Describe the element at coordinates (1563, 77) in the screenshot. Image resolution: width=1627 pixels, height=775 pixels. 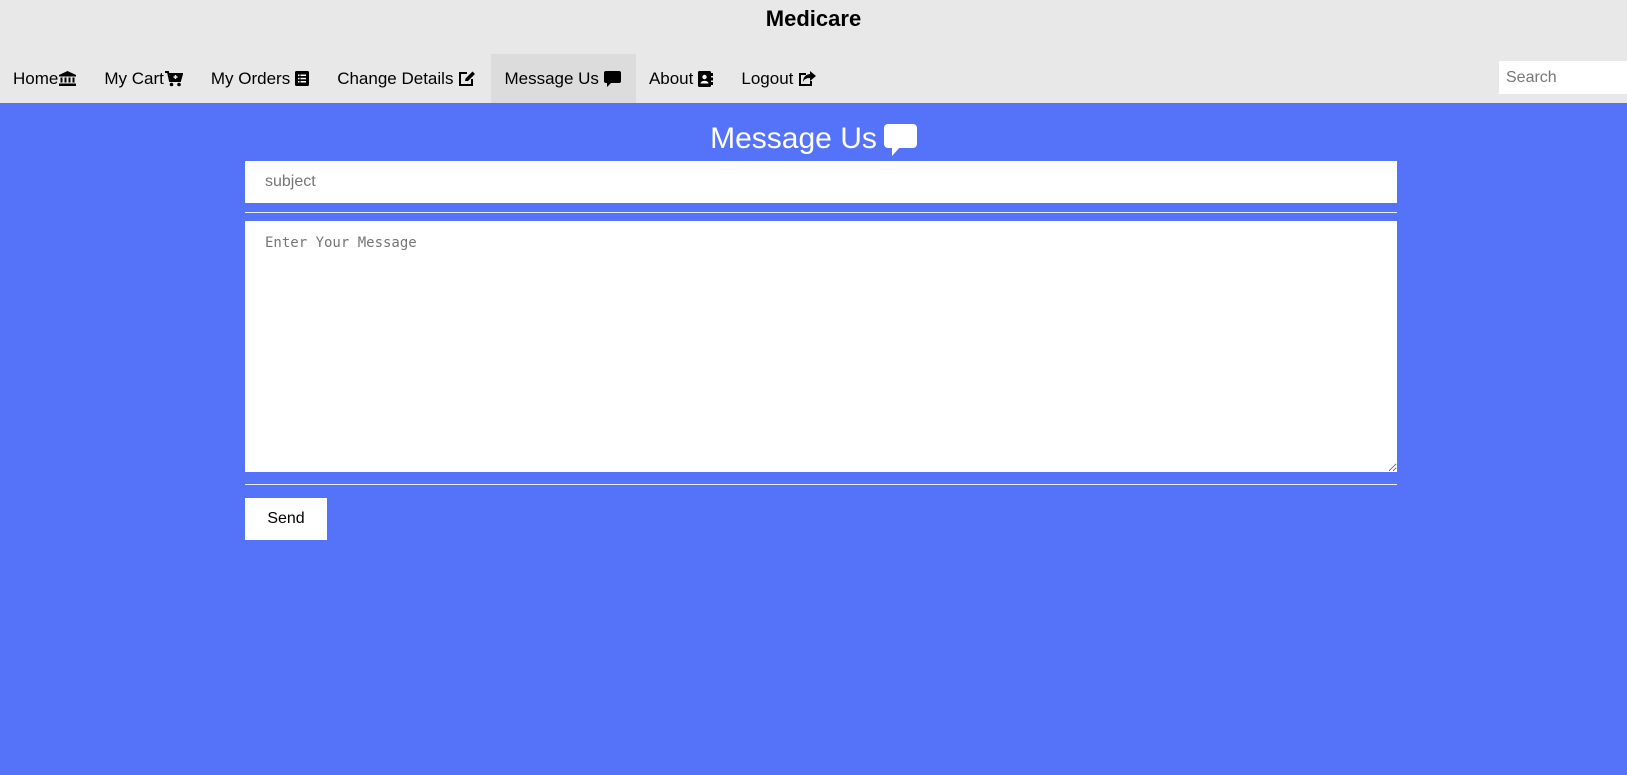
I see `search-input` at that location.